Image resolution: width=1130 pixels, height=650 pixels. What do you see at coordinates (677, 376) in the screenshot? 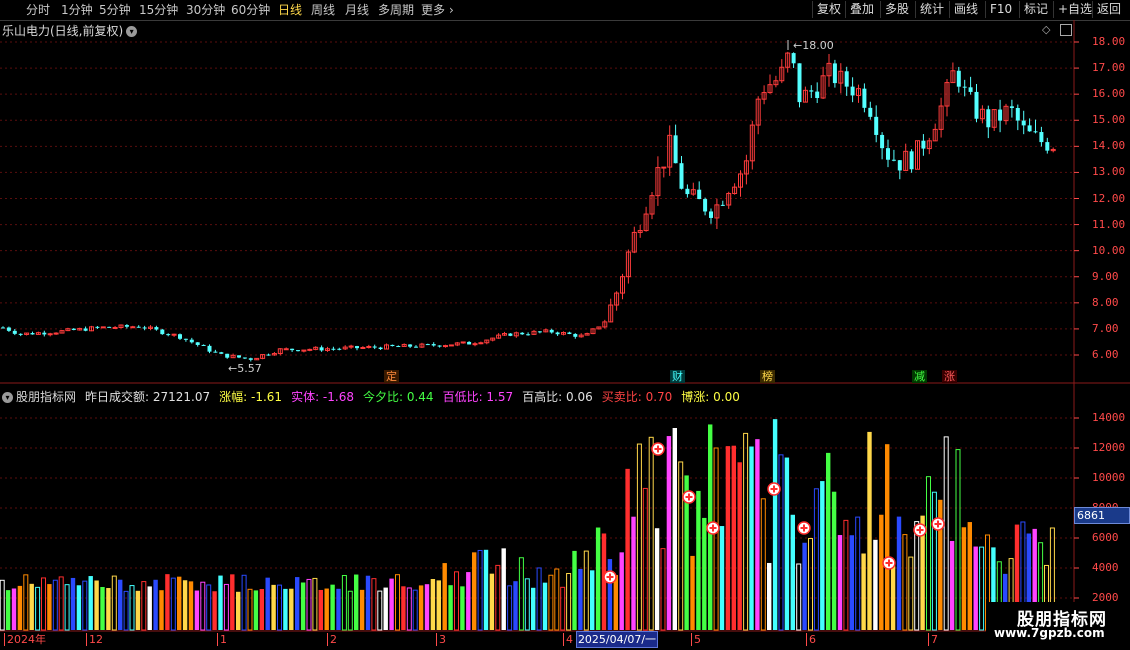
I see `event-tag-1: 财` at bounding box center [677, 376].